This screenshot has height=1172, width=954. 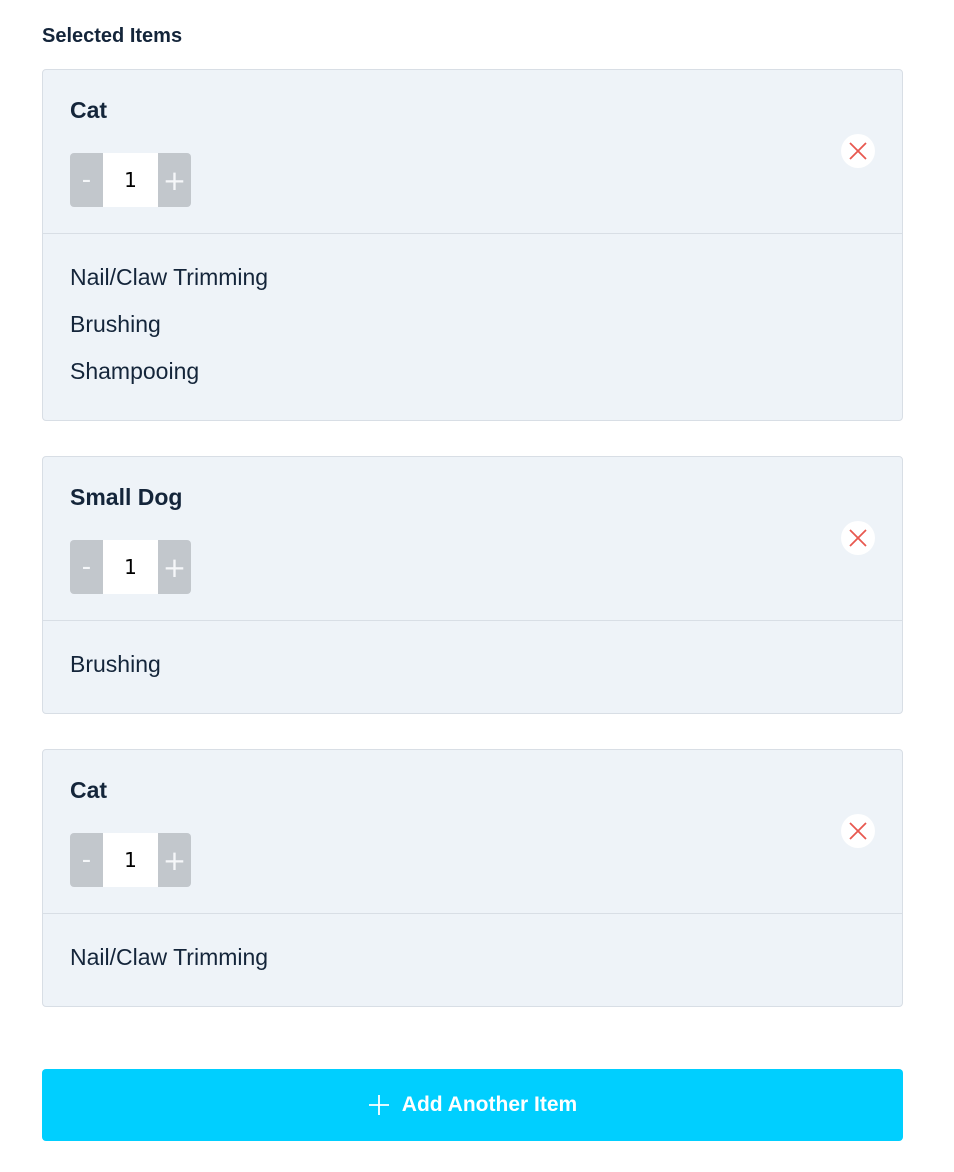 I want to click on plus-icon, so click(x=378, y=1105).